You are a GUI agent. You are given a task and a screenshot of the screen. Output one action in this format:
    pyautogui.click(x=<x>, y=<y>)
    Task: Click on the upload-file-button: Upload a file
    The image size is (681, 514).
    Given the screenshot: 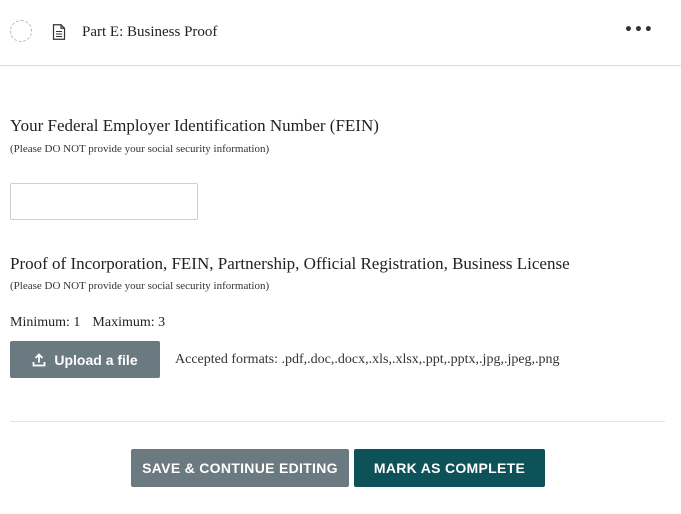 What is the action you would take?
    pyautogui.click(x=85, y=359)
    